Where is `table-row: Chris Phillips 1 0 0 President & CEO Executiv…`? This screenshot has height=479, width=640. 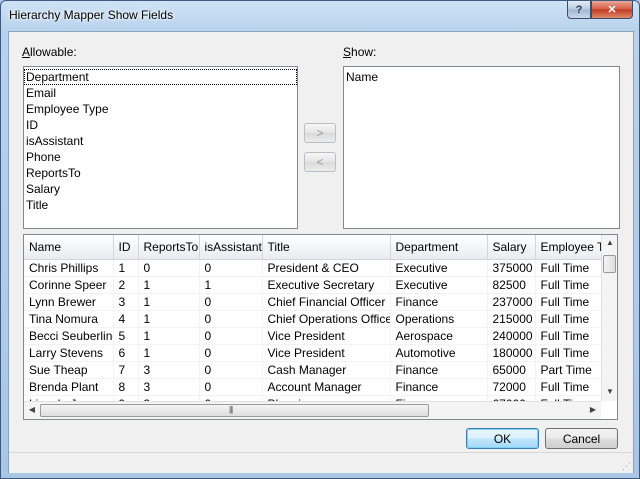
table-row: Chris Phillips 1 0 0 President & CEO Executiv… is located at coordinates (312, 268).